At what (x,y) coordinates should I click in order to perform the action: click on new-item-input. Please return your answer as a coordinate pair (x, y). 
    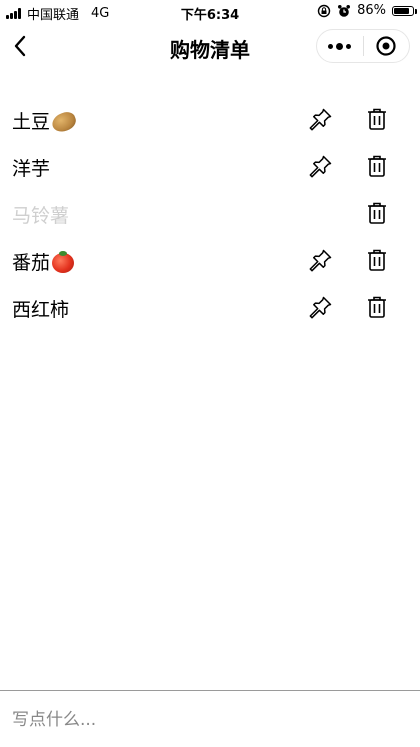
    Looking at the image, I should click on (210, 720).